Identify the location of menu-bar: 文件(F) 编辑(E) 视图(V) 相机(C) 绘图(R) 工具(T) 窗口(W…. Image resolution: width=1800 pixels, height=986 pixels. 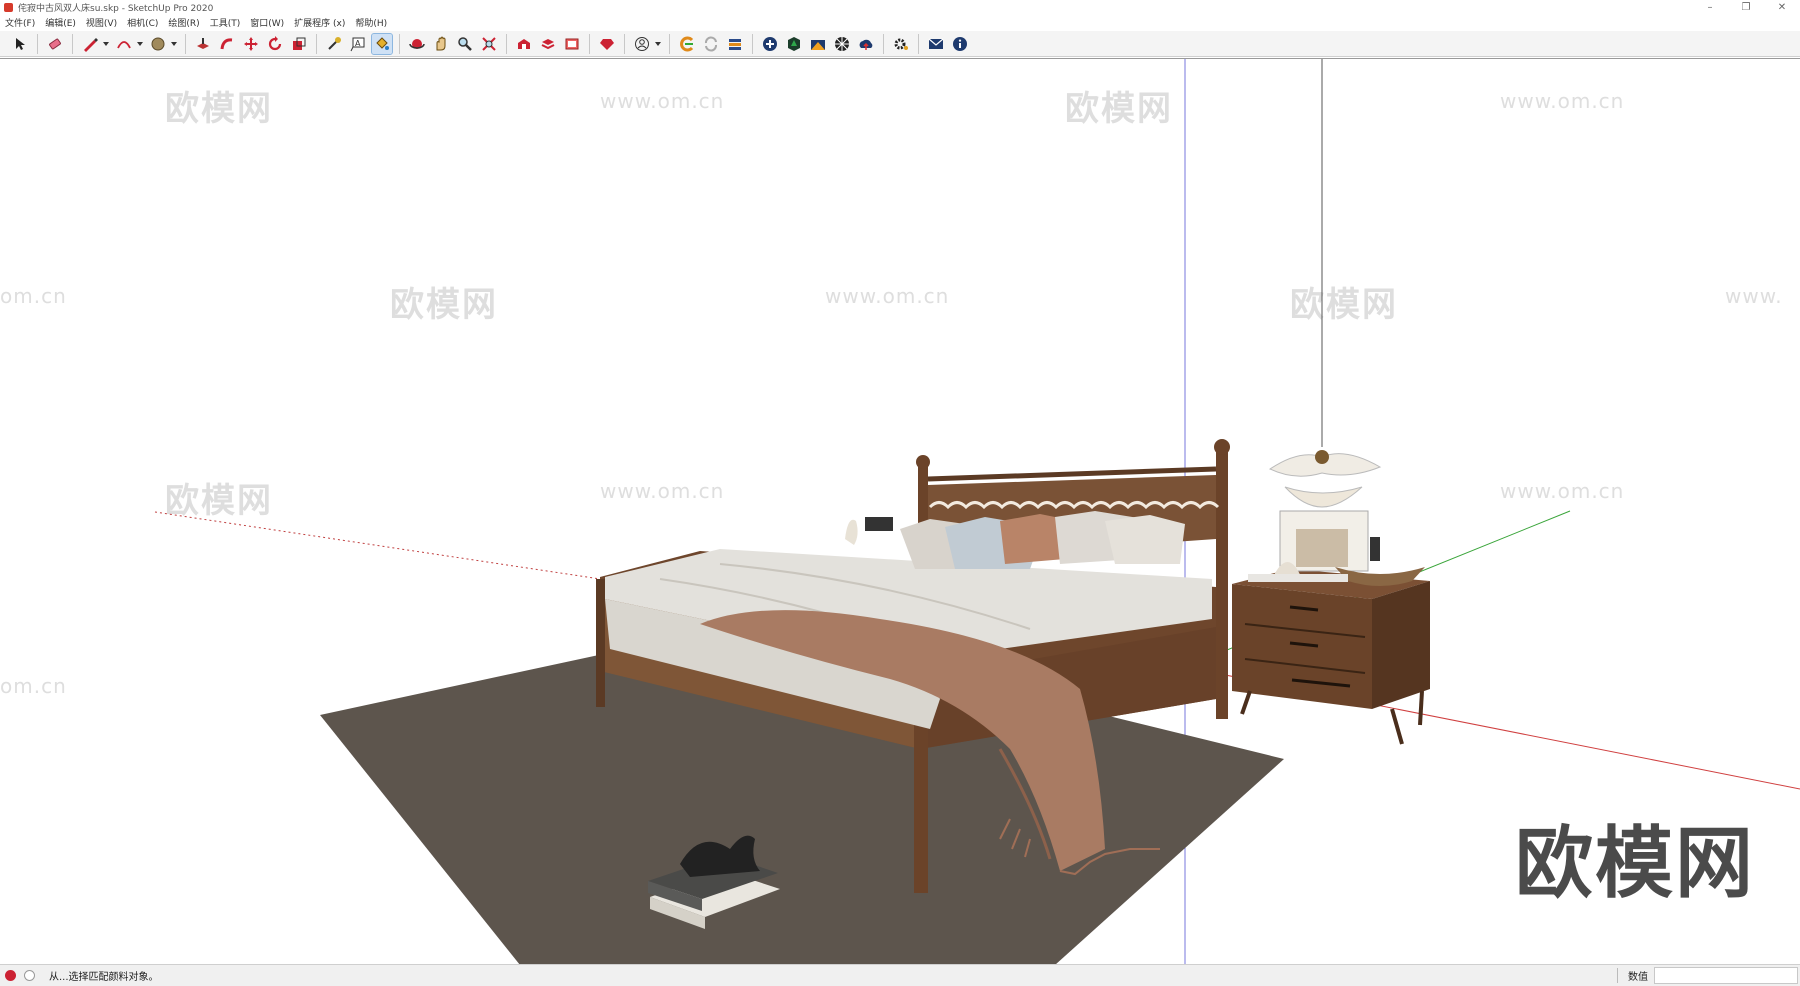
(900, 22).